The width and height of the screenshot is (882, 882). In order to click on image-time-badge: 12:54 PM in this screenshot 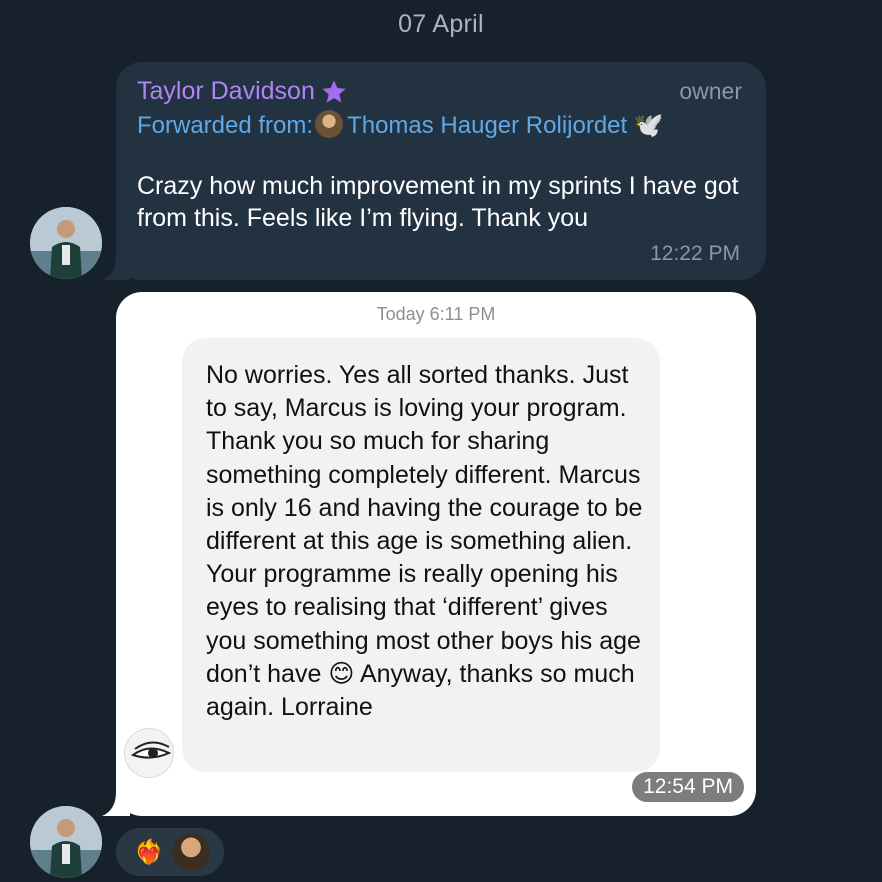, I will do `click(688, 787)`.